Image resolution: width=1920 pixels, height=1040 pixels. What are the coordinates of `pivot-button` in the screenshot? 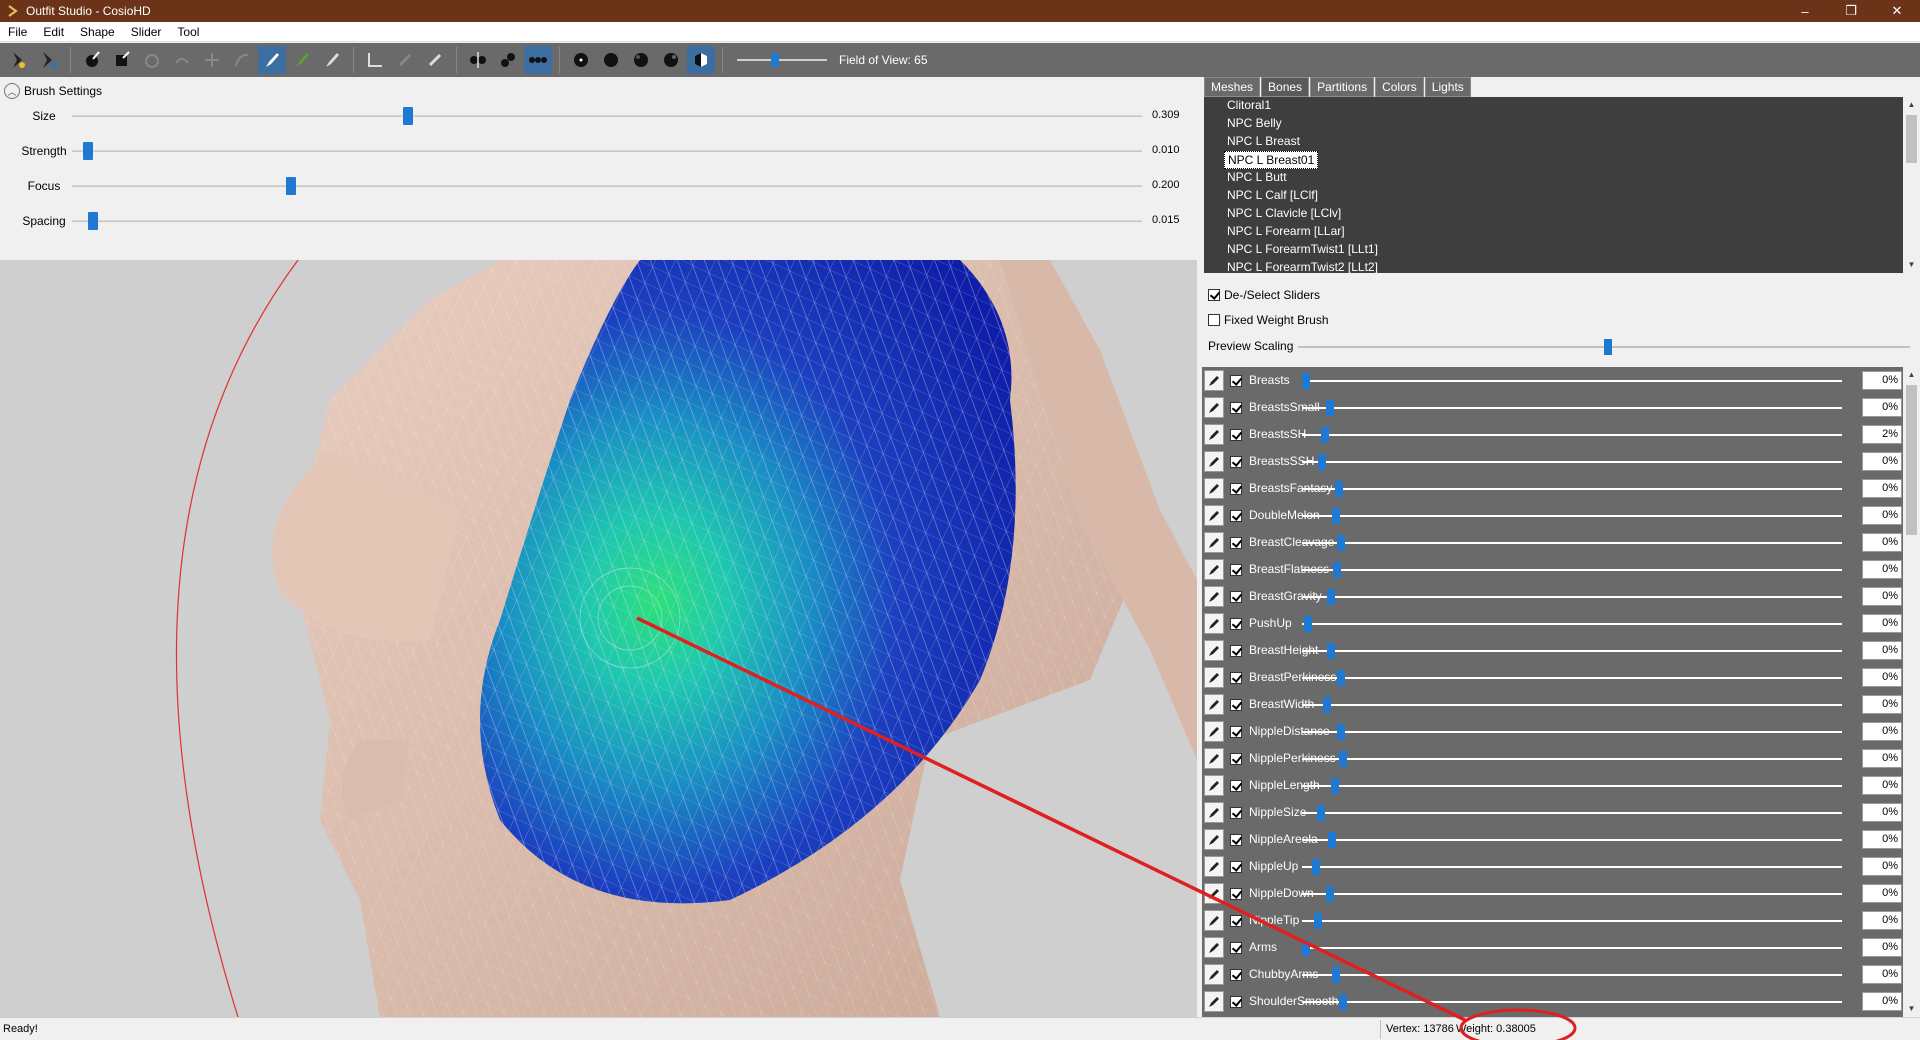 It's located at (405, 60).